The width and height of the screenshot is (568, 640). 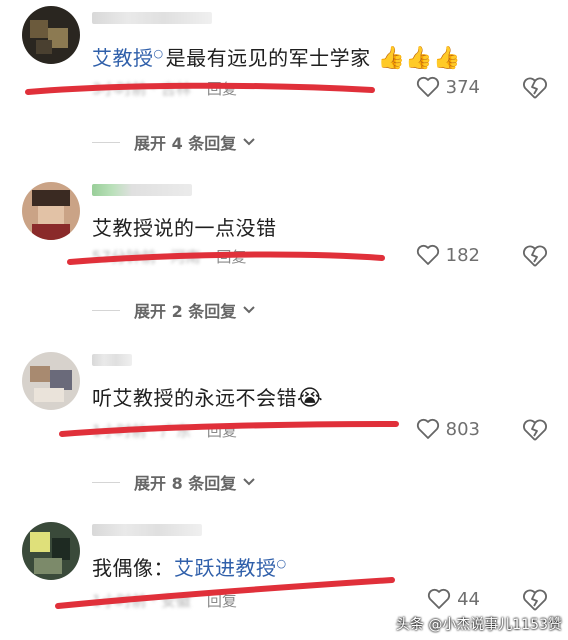 What do you see at coordinates (277, 58) in the screenshot?
I see `comment-text: 艾教授○ 是最有远见的军士学家 👍👍👍` at bounding box center [277, 58].